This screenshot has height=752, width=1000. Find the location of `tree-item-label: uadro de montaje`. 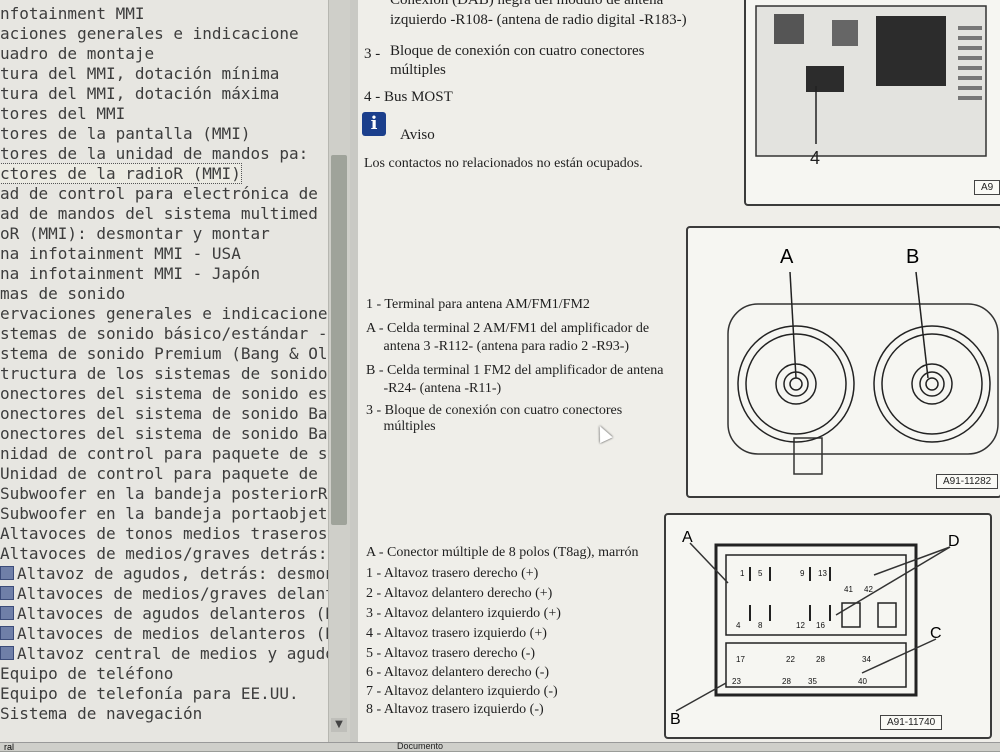

tree-item-label: uadro de montaje is located at coordinates (77, 53).